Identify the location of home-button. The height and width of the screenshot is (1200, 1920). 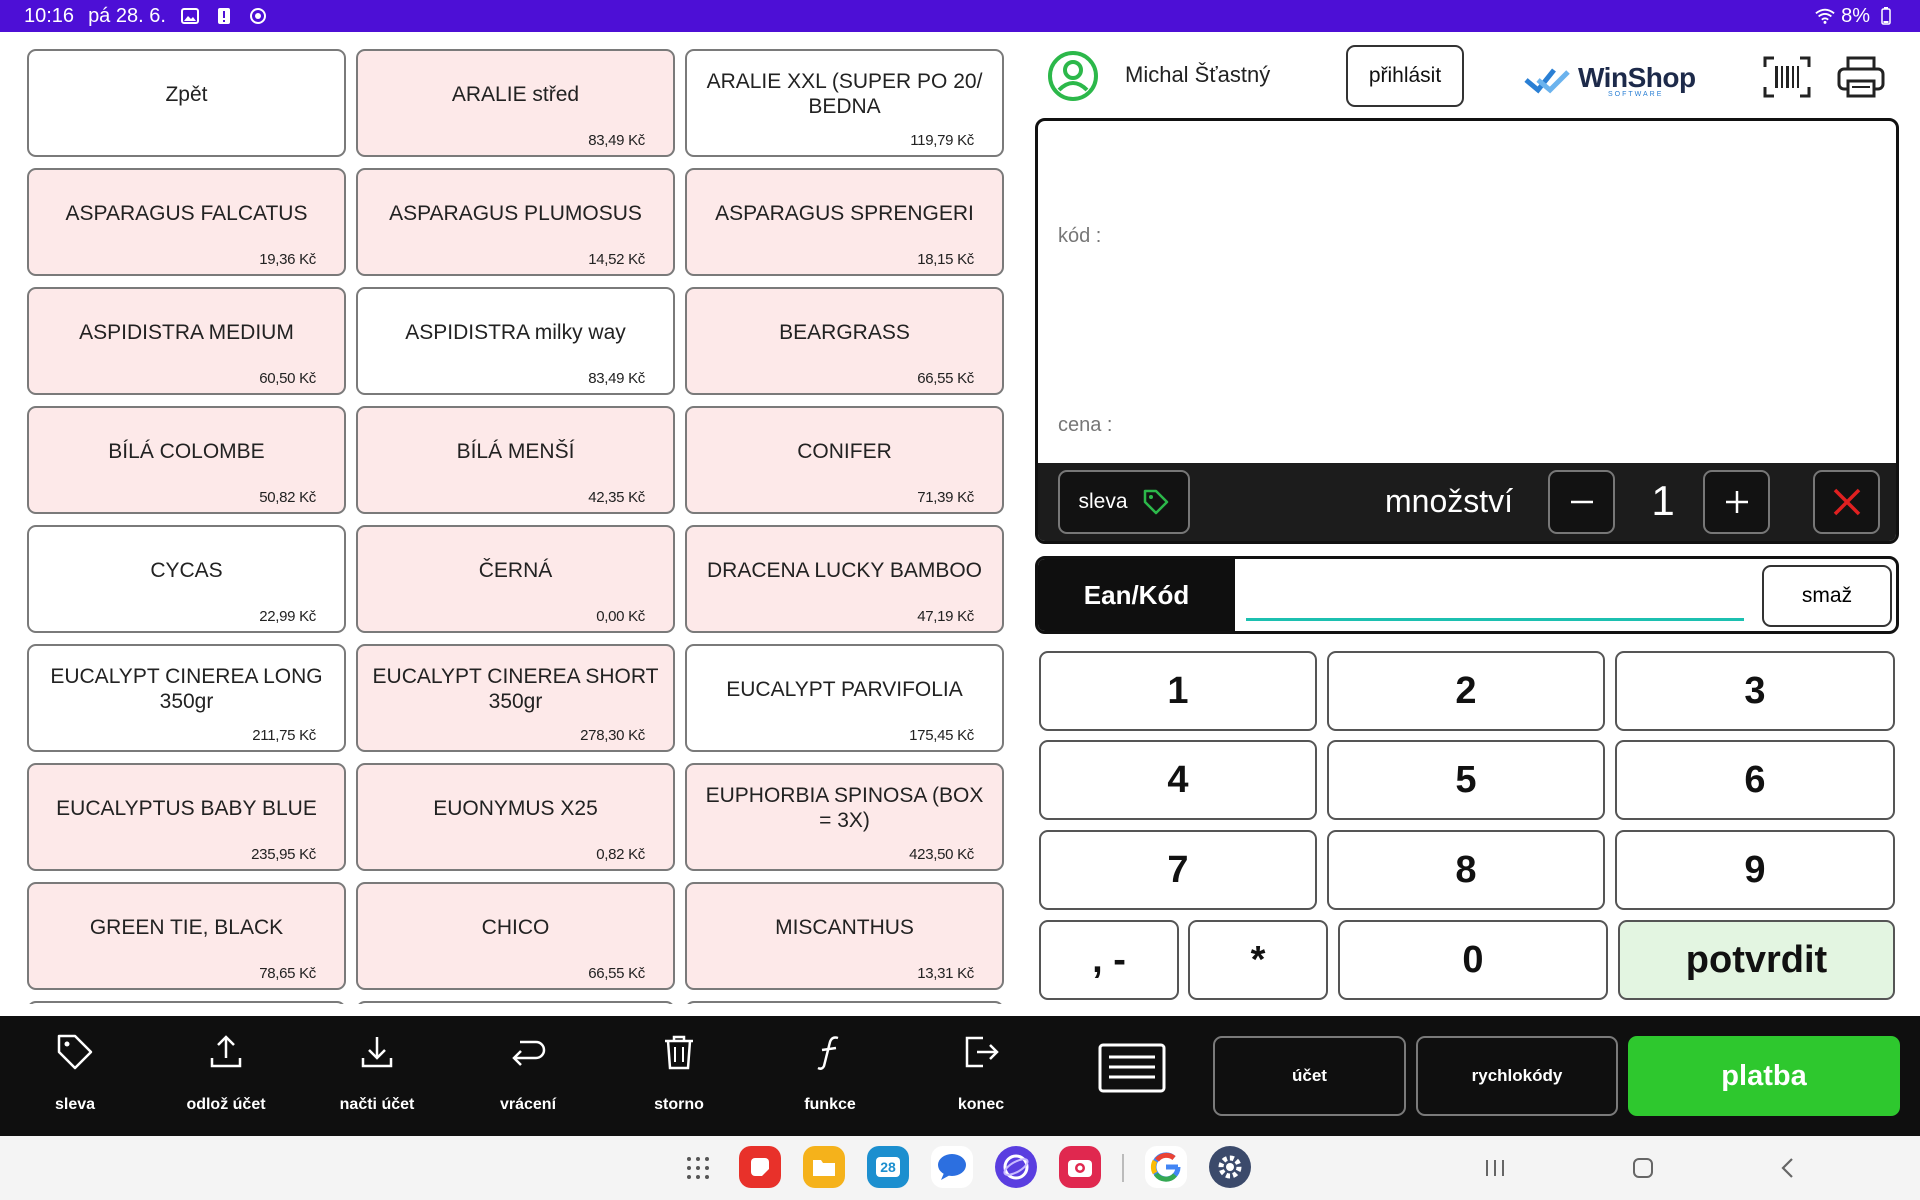
(1643, 1168).